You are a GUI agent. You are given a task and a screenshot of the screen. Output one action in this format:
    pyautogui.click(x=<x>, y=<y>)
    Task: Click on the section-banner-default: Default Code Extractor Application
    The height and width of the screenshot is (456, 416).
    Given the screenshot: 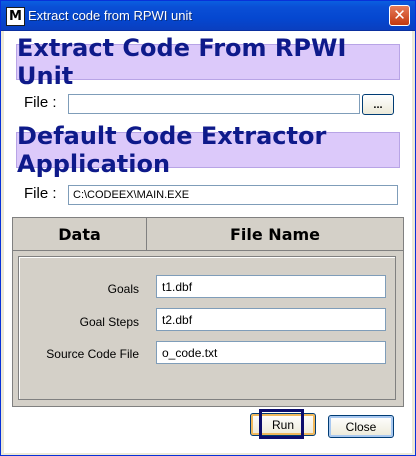 What is the action you would take?
    pyautogui.click(x=208, y=150)
    